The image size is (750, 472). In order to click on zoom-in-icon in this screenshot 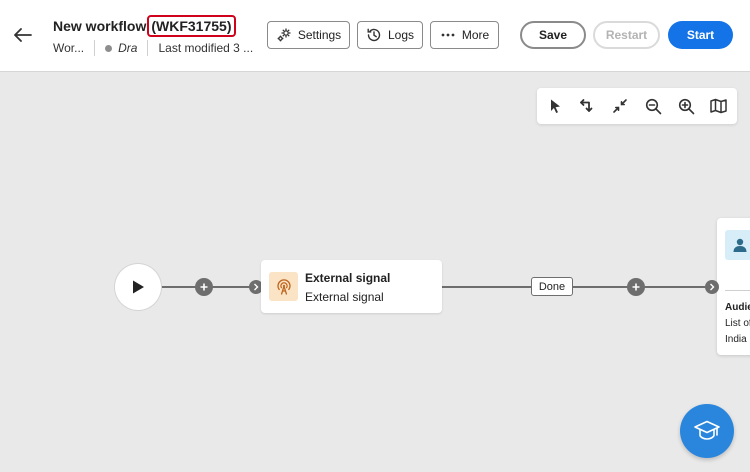, I will do `click(686, 106)`.